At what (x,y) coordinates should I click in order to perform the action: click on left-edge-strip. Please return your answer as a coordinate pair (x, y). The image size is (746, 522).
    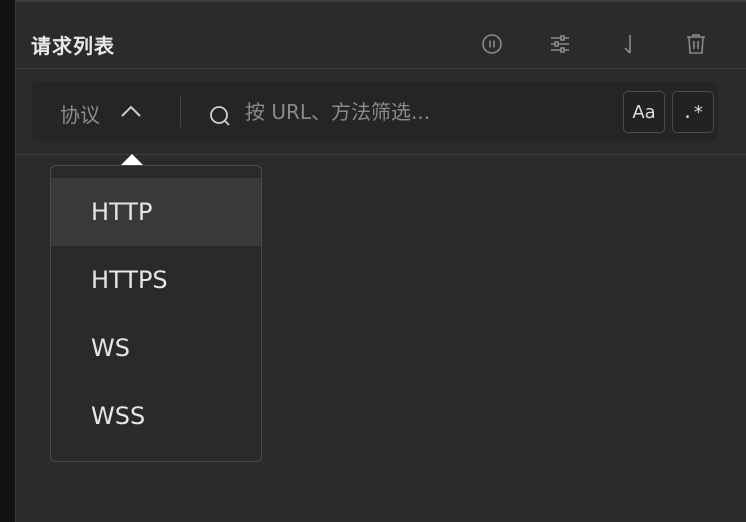
    Looking at the image, I should click on (7, 261).